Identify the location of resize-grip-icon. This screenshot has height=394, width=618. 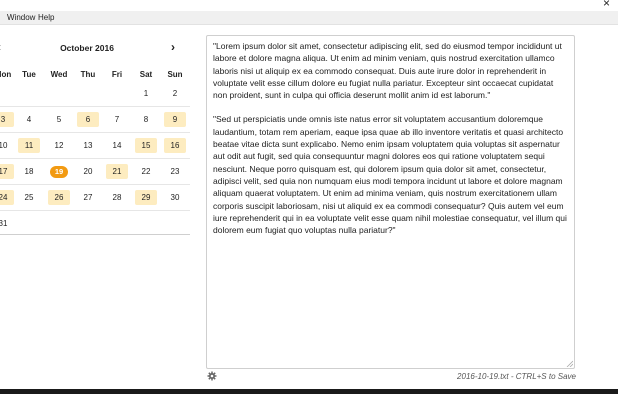
(569, 363).